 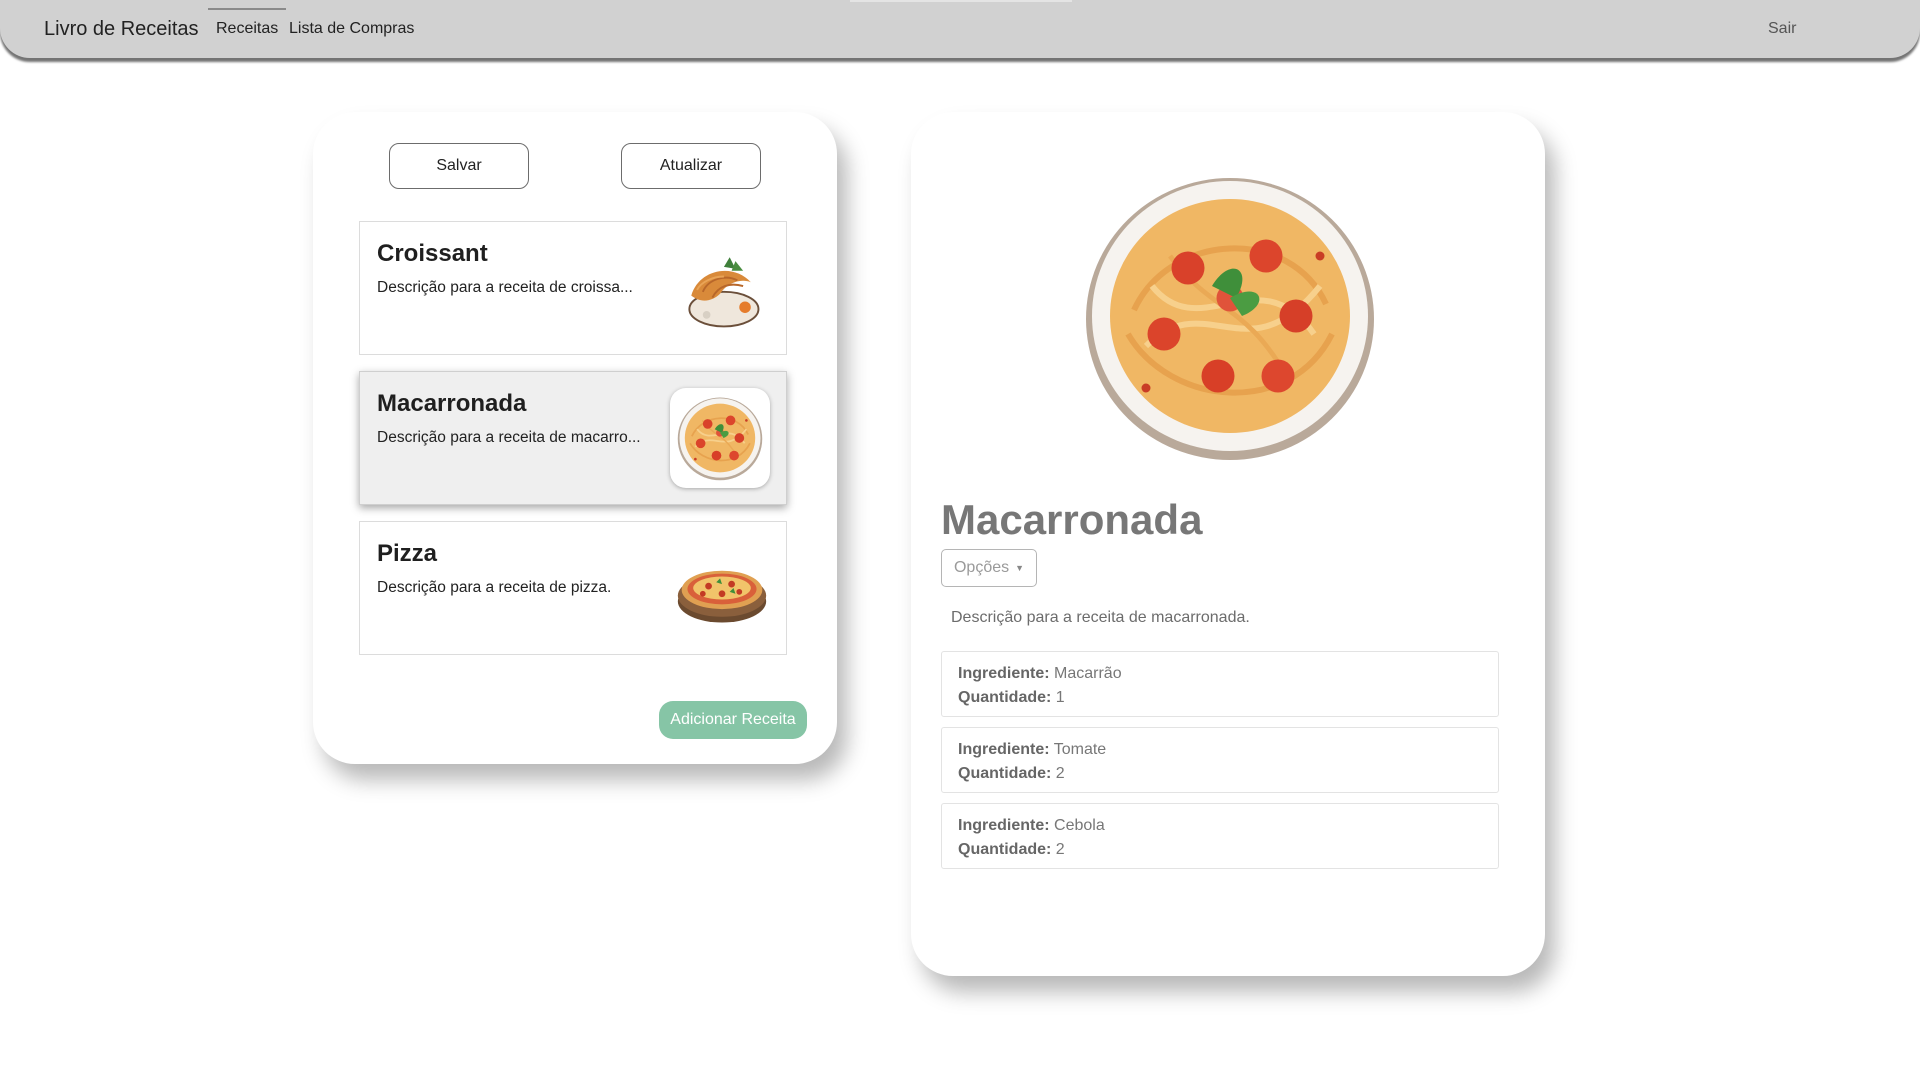 What do you see at coordinates (1220, 760) in the screenshot?
I see `ingredient-card: Ingrediente: Tomate Quantidade: 2` at bounding box center [1220, 760].